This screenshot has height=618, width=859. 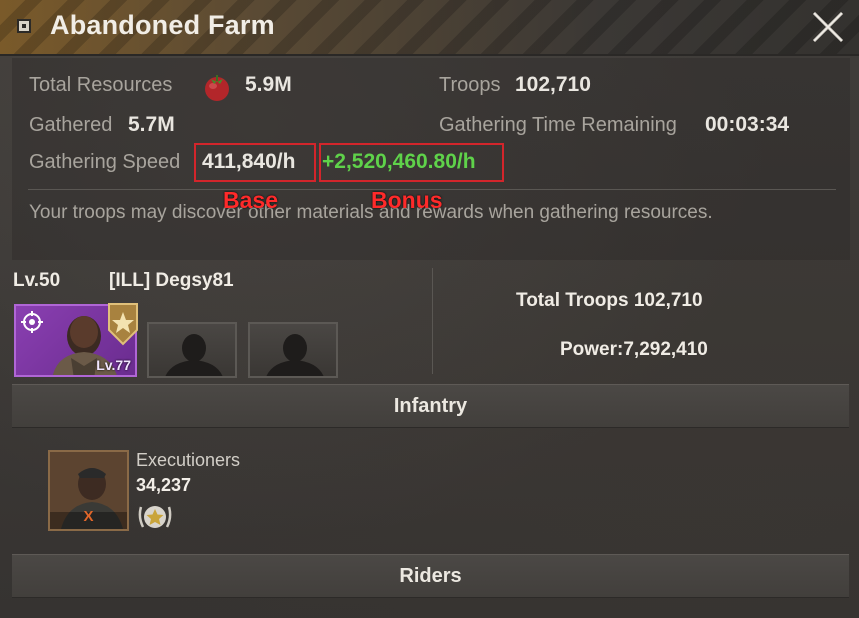 What do you see at coordinates (430, 406) in the screenshot?
I see `section-infantry: Infantry` at bounding box center [430, 406].